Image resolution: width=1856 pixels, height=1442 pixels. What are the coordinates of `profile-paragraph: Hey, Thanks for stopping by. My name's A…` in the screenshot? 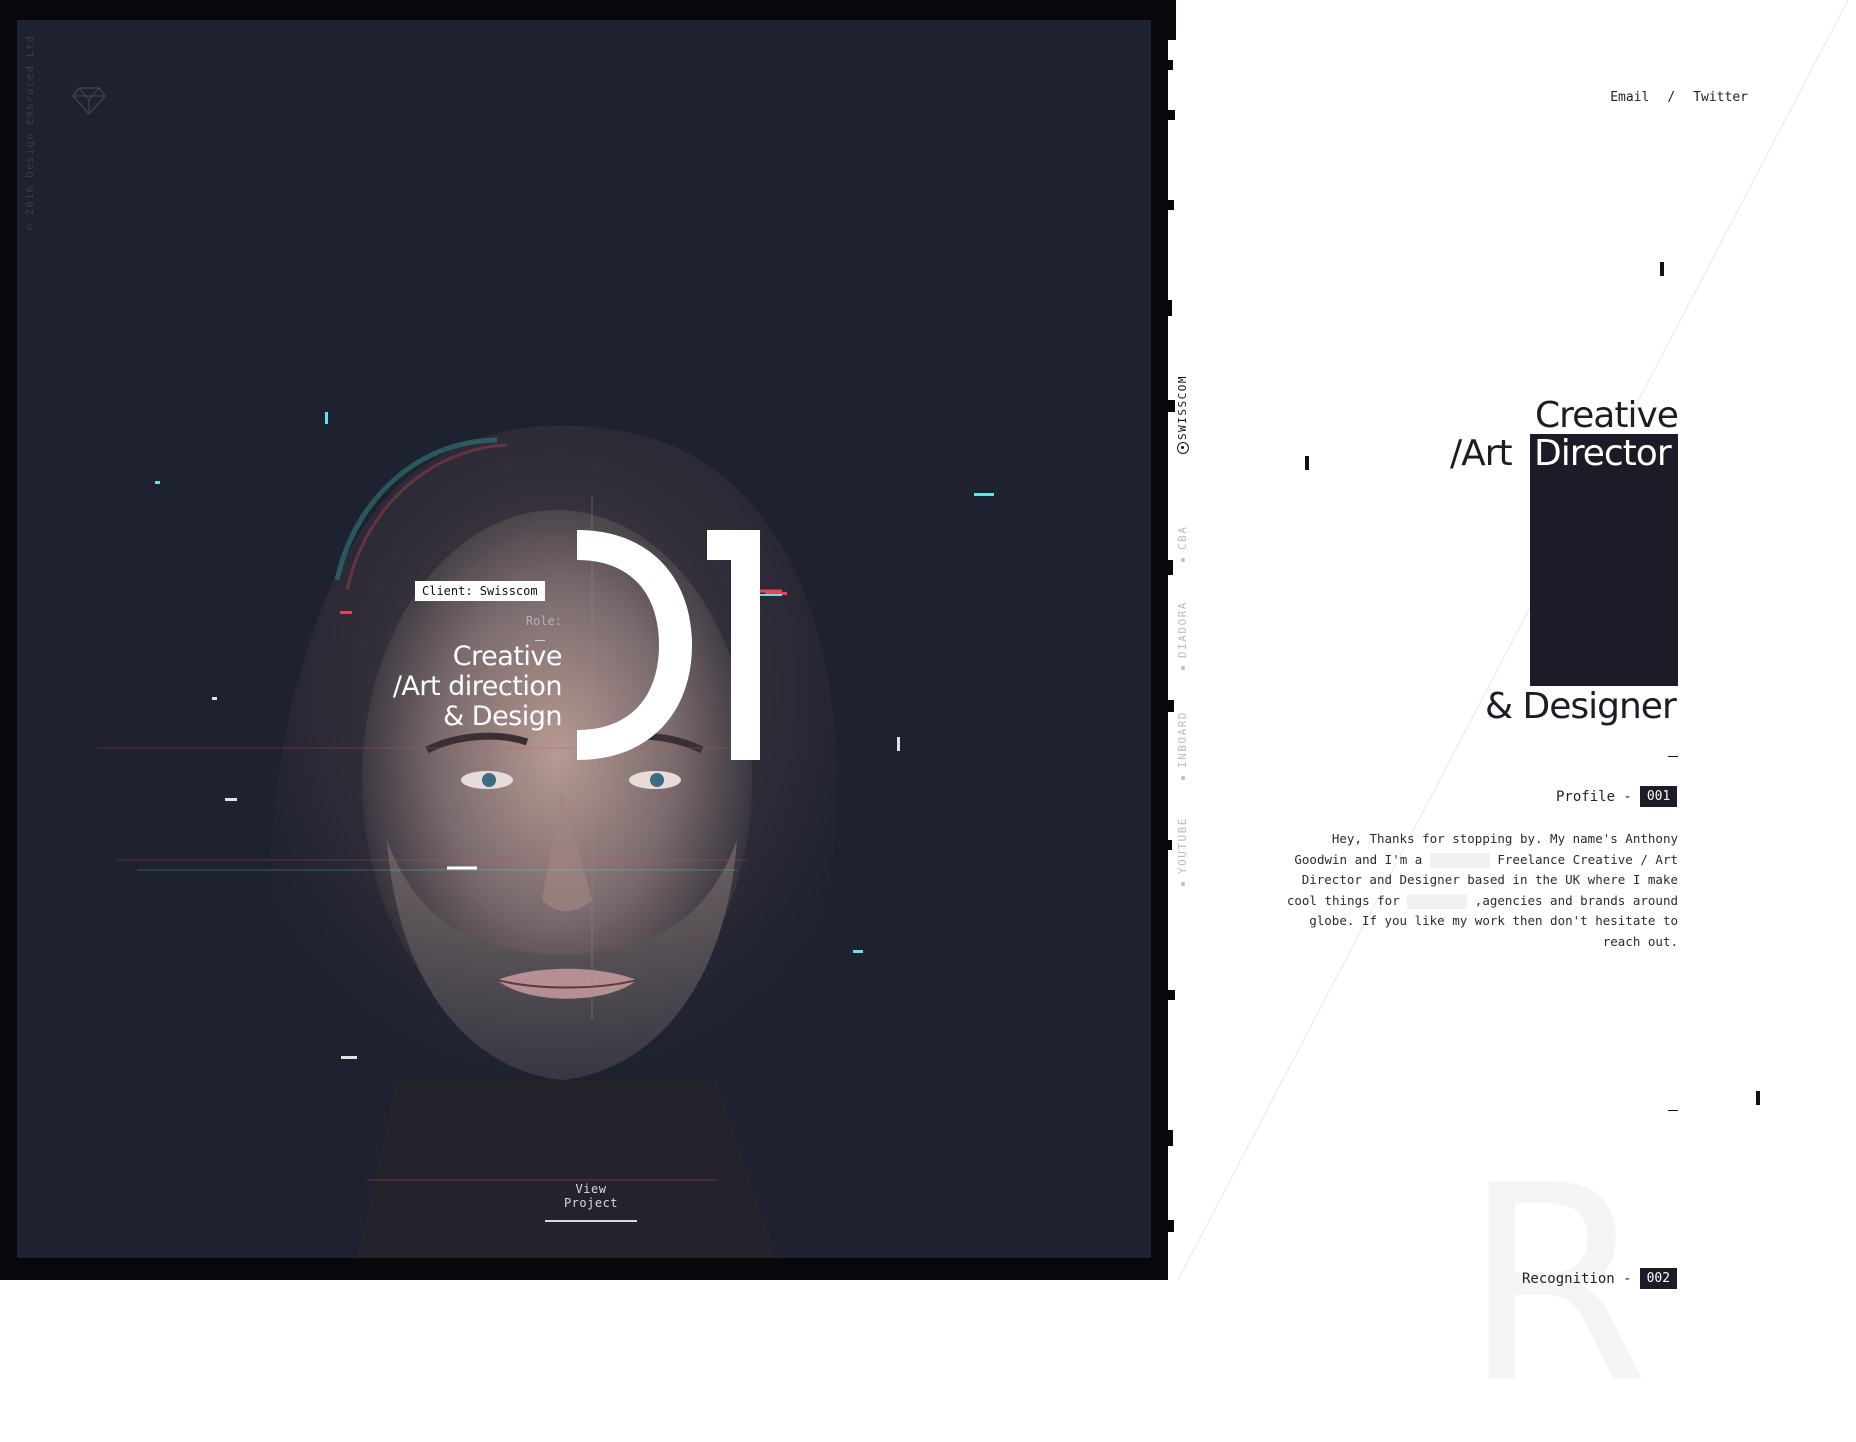 It's located at (1479, 890).